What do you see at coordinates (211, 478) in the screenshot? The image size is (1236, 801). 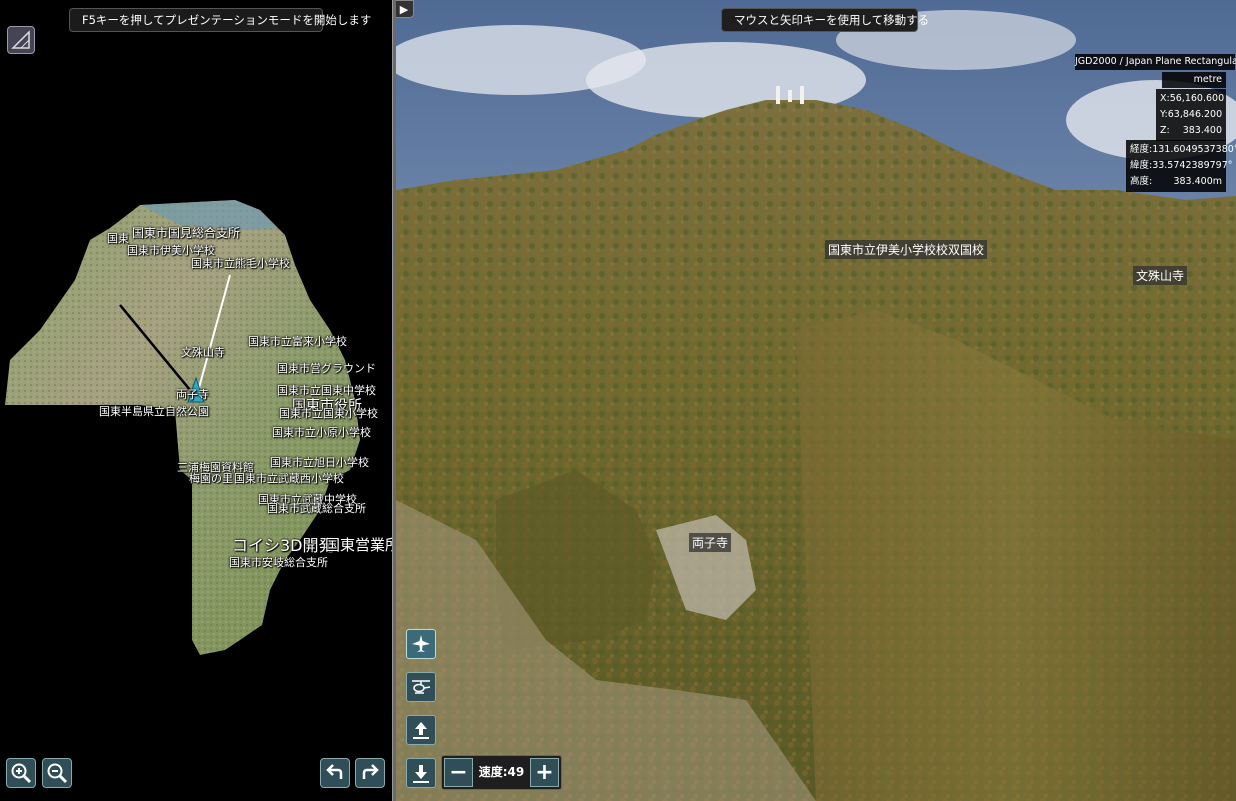 I see `map-label: 梅園の里` at bounding box center [211, 478].